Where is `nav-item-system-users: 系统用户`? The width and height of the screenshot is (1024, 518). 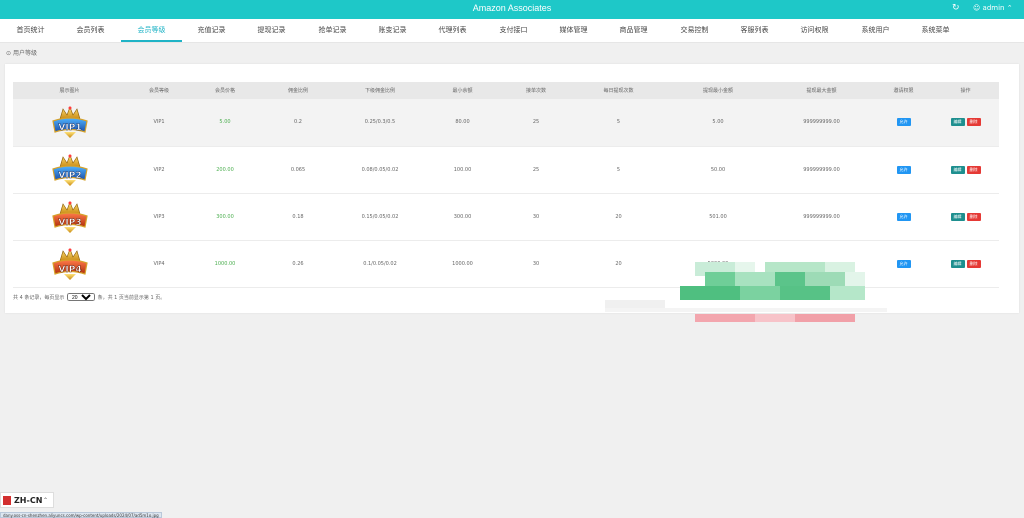
nav-item-system-users: 系统用户 is located at coordinates (875, 30).